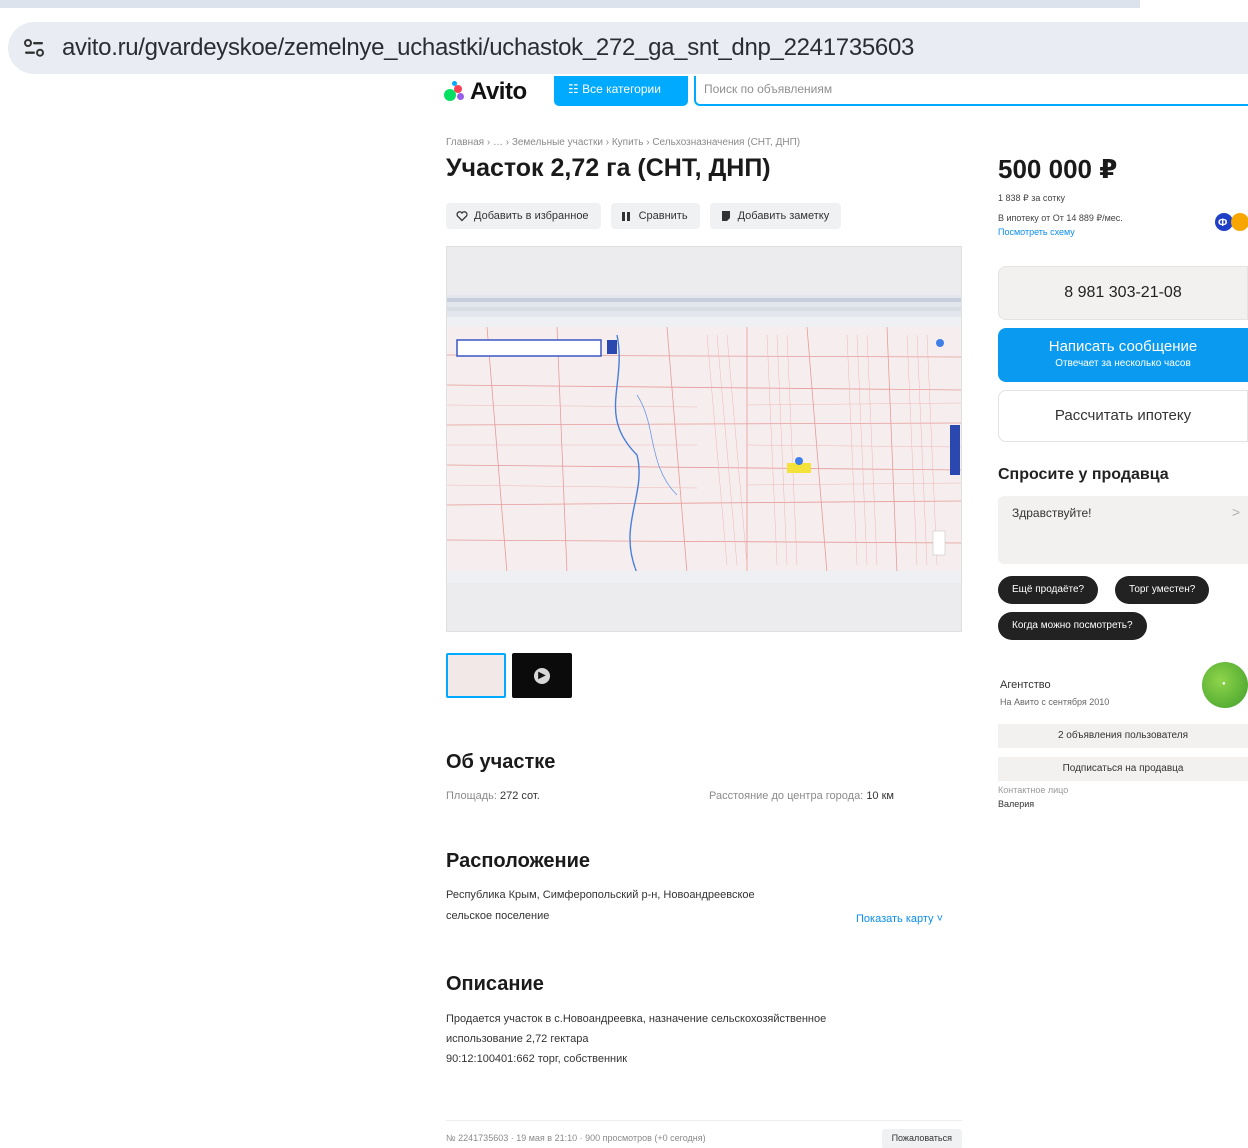  I want to click on all-categories-label: Все категории, so click(621, 89).